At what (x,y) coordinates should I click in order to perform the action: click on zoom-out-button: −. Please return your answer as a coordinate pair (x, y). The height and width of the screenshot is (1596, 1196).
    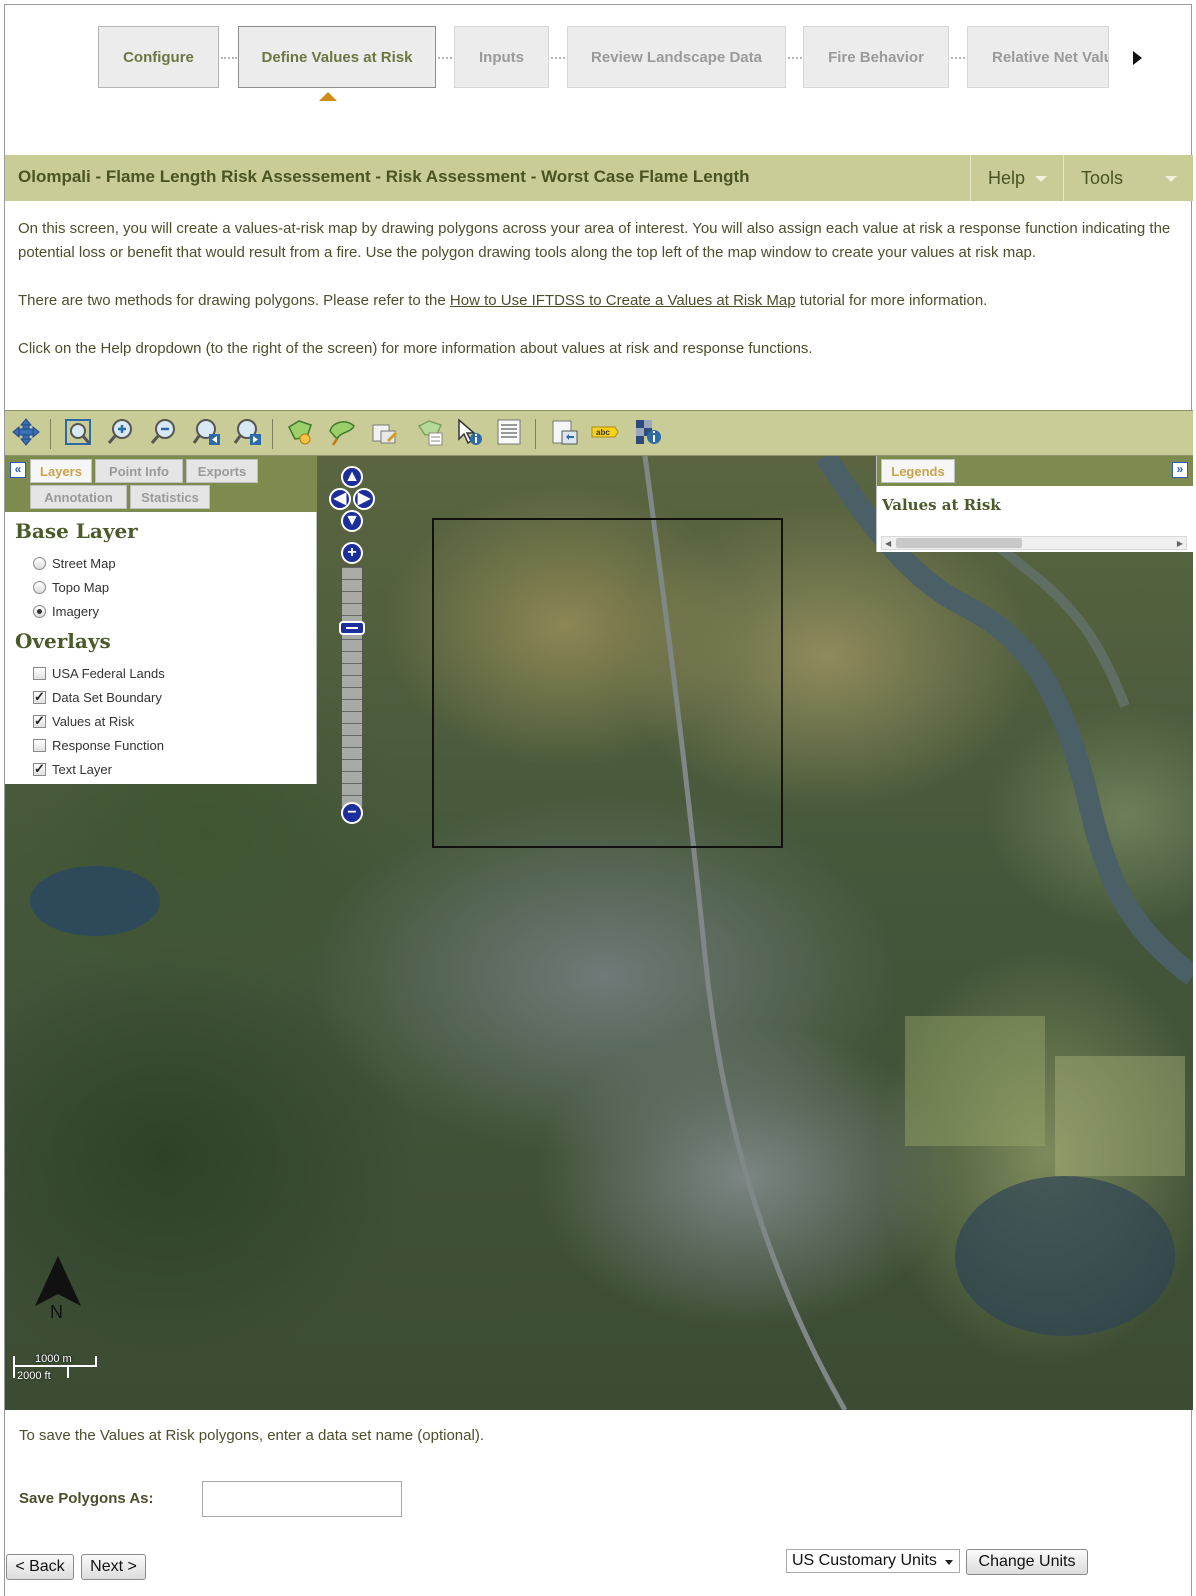
    Looking at the image, I should click on (352, 813).